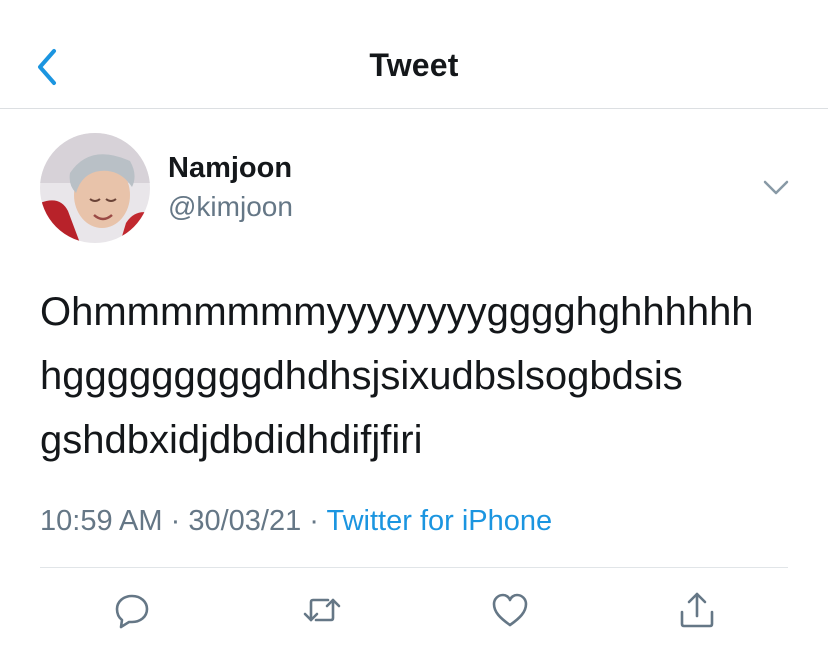 The width and height of the screenshot is (828, 655). Describe the element at coordinates (231, 440) in the screenshot. I see `tweet-text-line: gshdbxidjdbdidhdifjfiri` at that location.